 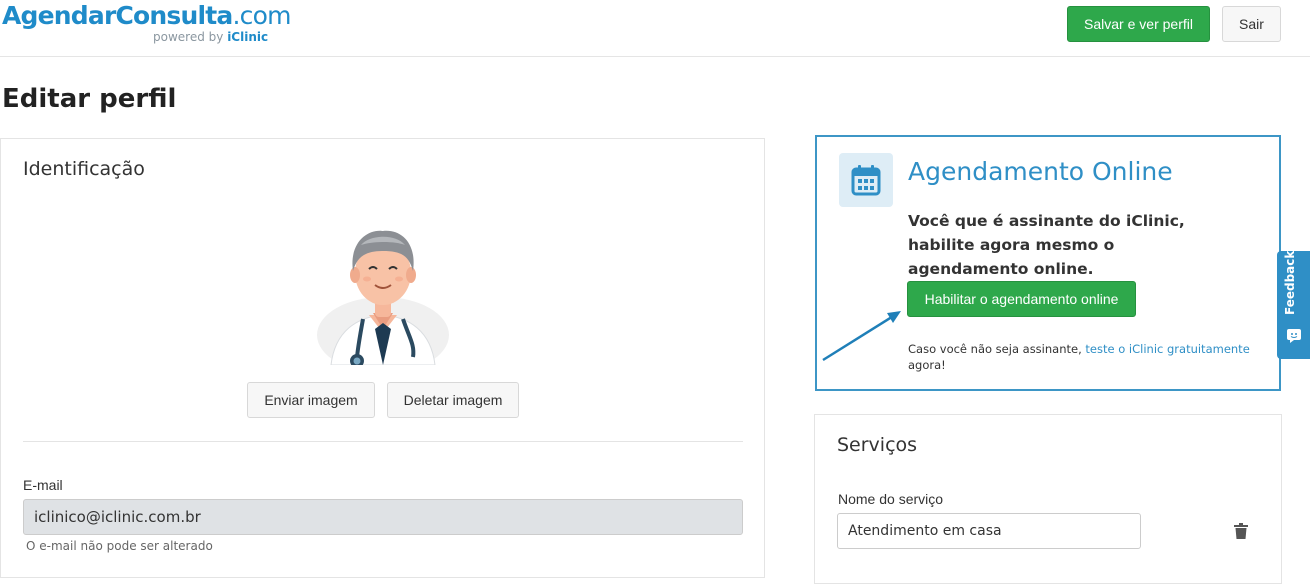 I want to click on upload-image-button: Enviar imagem, so click(x=311, y=400).